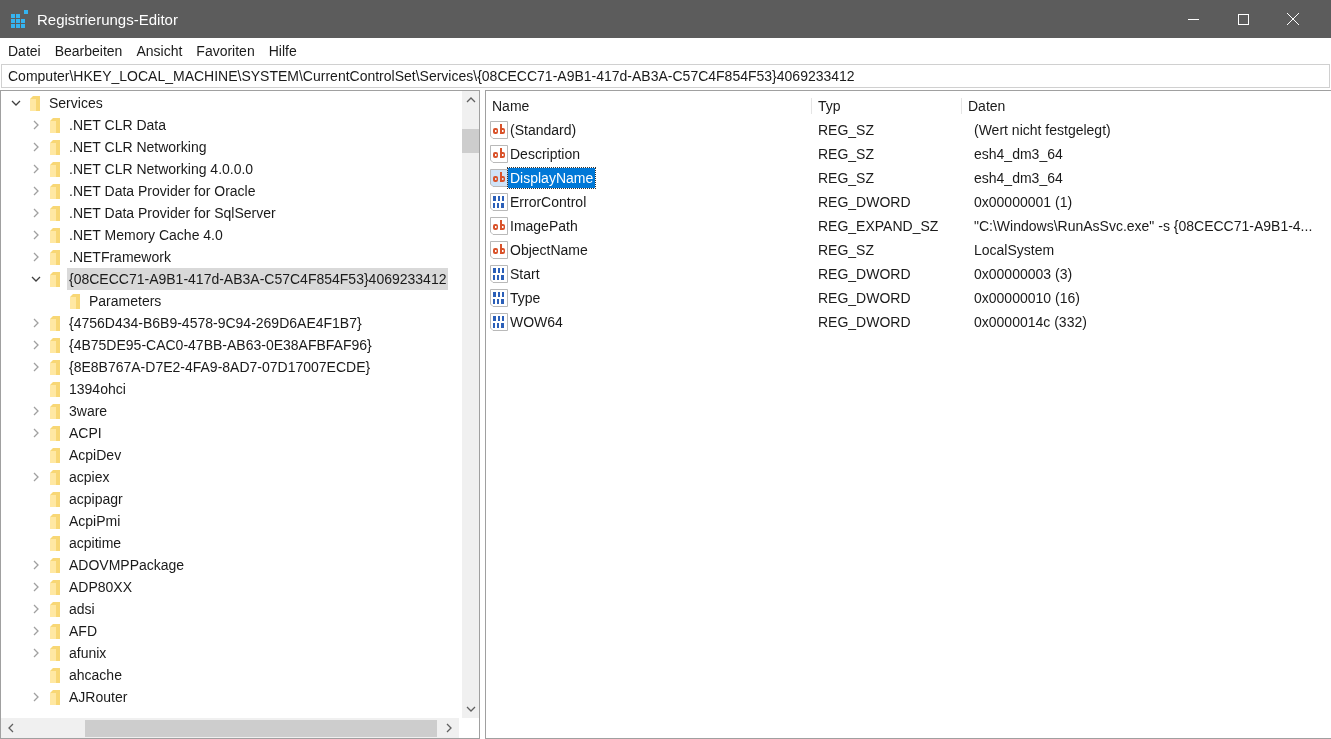 The width and height of the screenshot is (1331, 739). Describe the element at coordinates (125, 301) in the screenshot. I see `tree-item: Parameters` at that location.